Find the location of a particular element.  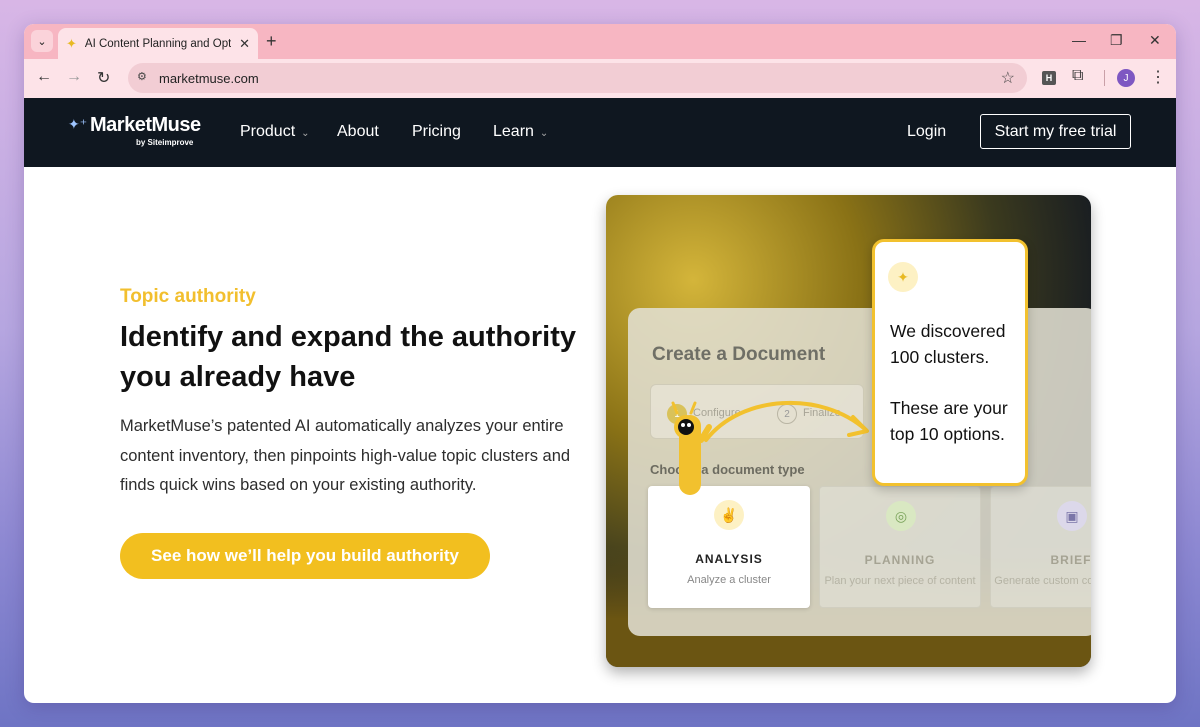

nav-pricing-label: Pricing is located at coordinates (436, 131).